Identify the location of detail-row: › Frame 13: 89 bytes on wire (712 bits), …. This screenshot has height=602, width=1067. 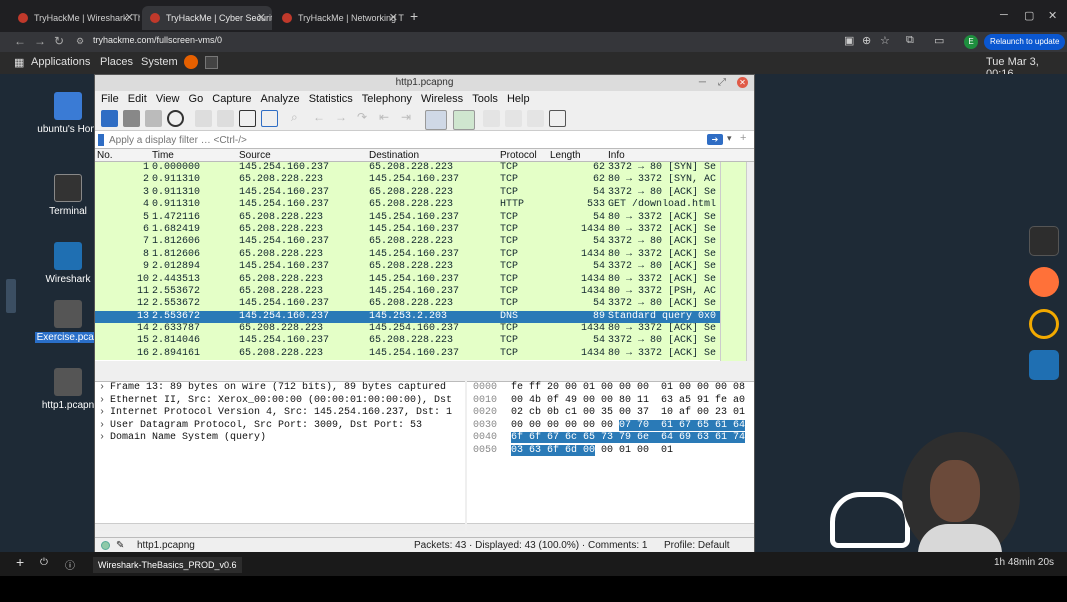
(280, 388).